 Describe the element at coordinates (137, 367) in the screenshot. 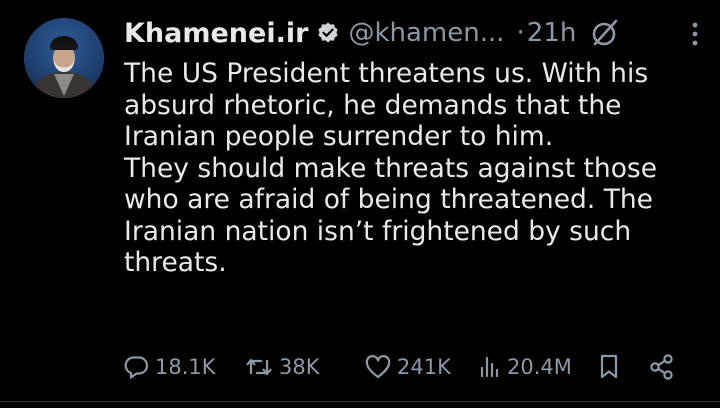

I see `reply-icon` at that location.